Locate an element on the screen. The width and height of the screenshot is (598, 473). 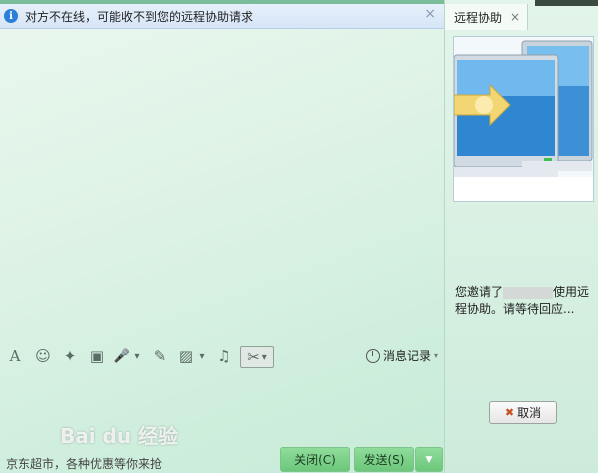
cancel-icon: ✖ is located at coordinates (509, 412).